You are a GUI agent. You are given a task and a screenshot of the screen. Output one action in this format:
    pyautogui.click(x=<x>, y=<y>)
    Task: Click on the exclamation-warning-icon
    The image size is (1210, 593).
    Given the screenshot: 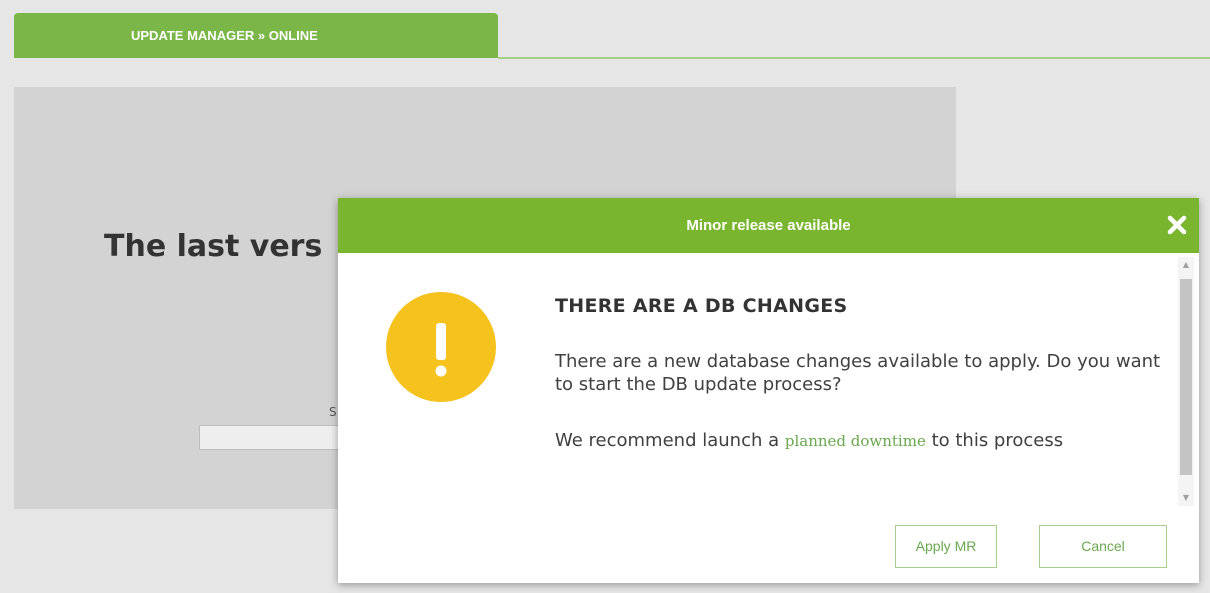 What is the action you would take?
    pyautogui.click(x=441, y=347)
    